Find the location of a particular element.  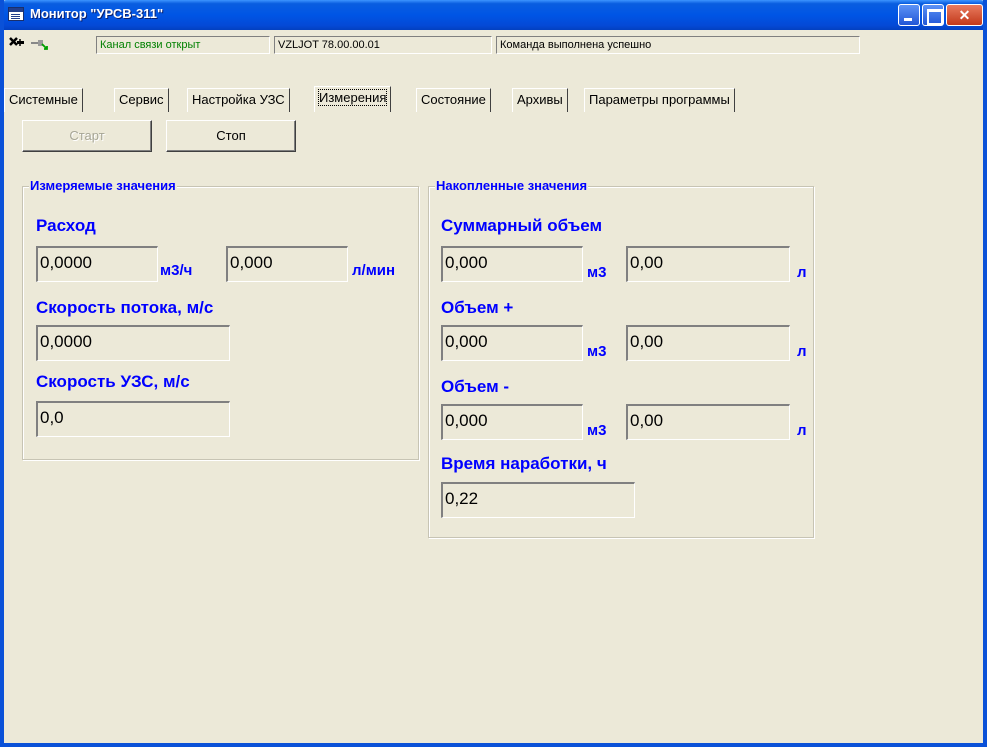

tab-system: Системные is located at coordinates (43, 100).